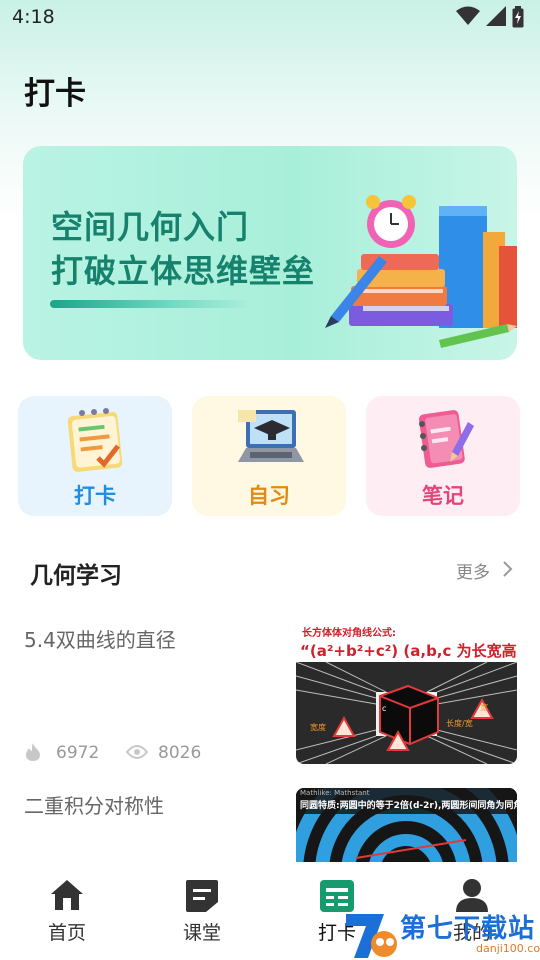  What do you see at coordinates (183, 271) in the screenshot?
I see `banner-subheadline: 打破立体思维壁垒` at bounding box center [183, 271].